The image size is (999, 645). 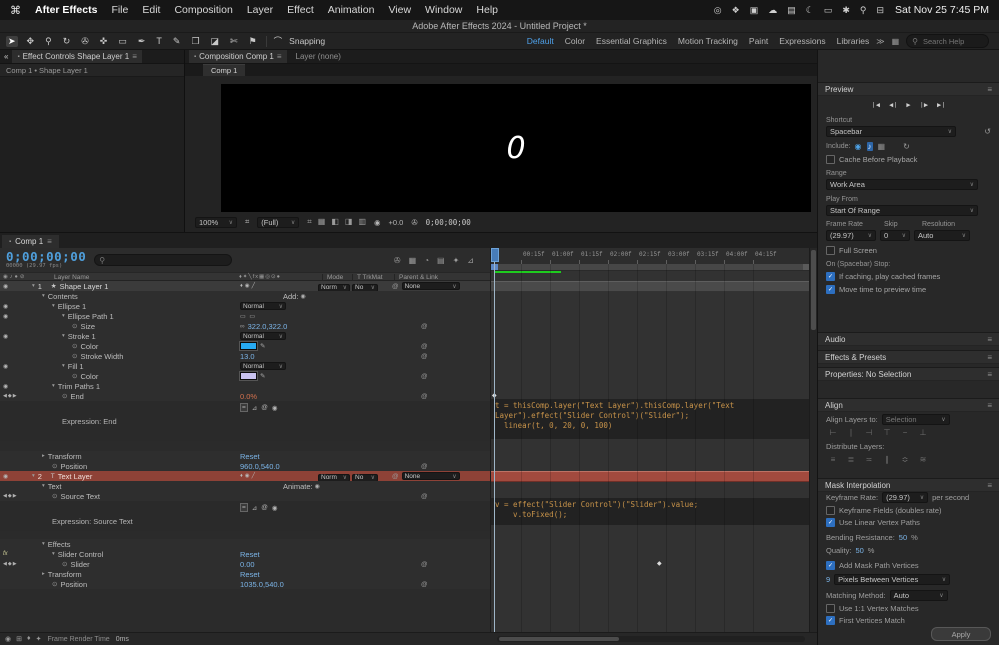 I want to click on workspace-overflow-icon: ≫, so click(x=880, y=41).